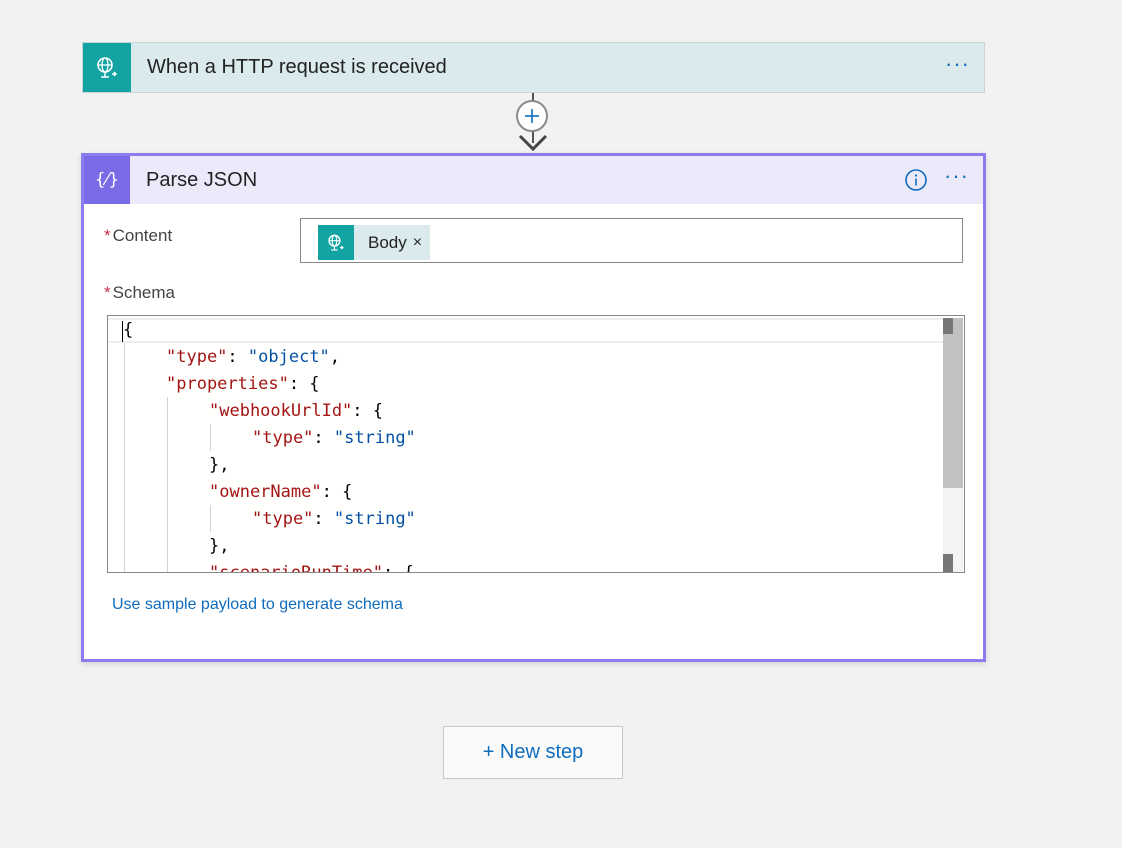 This screenshot has width=1122, height=848. What do you see at coordinates (138, 235) in the screenshot?
I see `content-label: * Content` at bounding box center [138, 235].